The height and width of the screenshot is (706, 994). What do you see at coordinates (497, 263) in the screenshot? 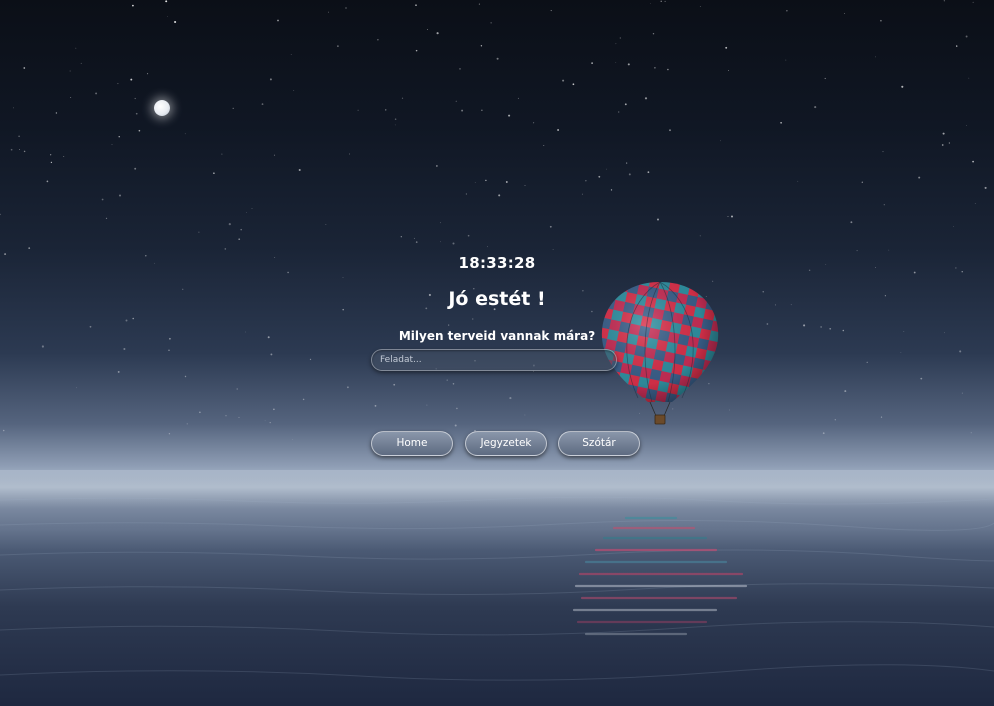
I see `clock-time: 18:33:28` at bounding box center [497, 263].